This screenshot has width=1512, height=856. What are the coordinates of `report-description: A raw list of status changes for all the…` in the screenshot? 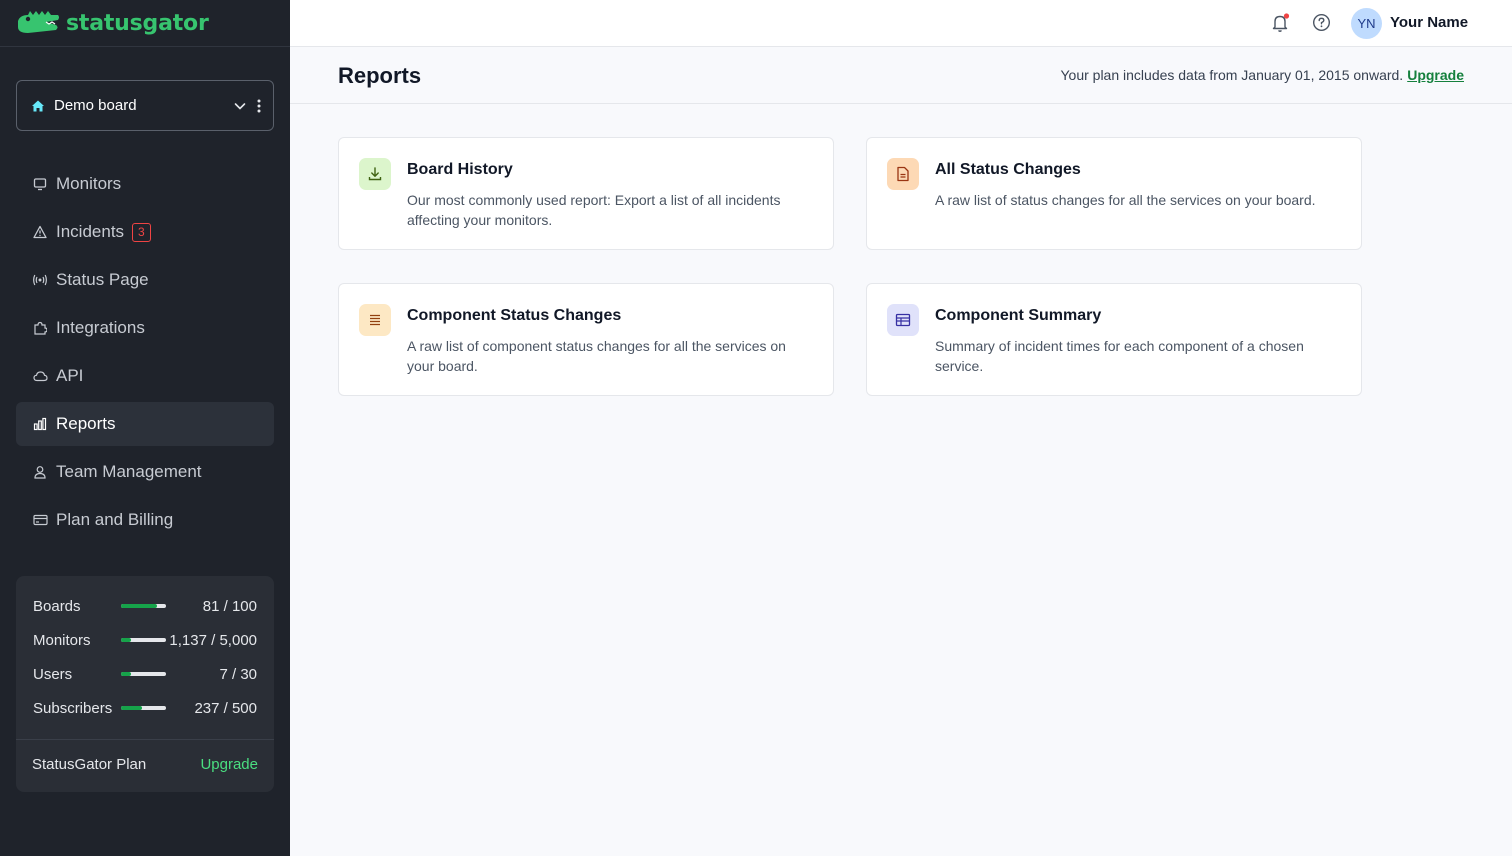 It's located at (1125, 200).